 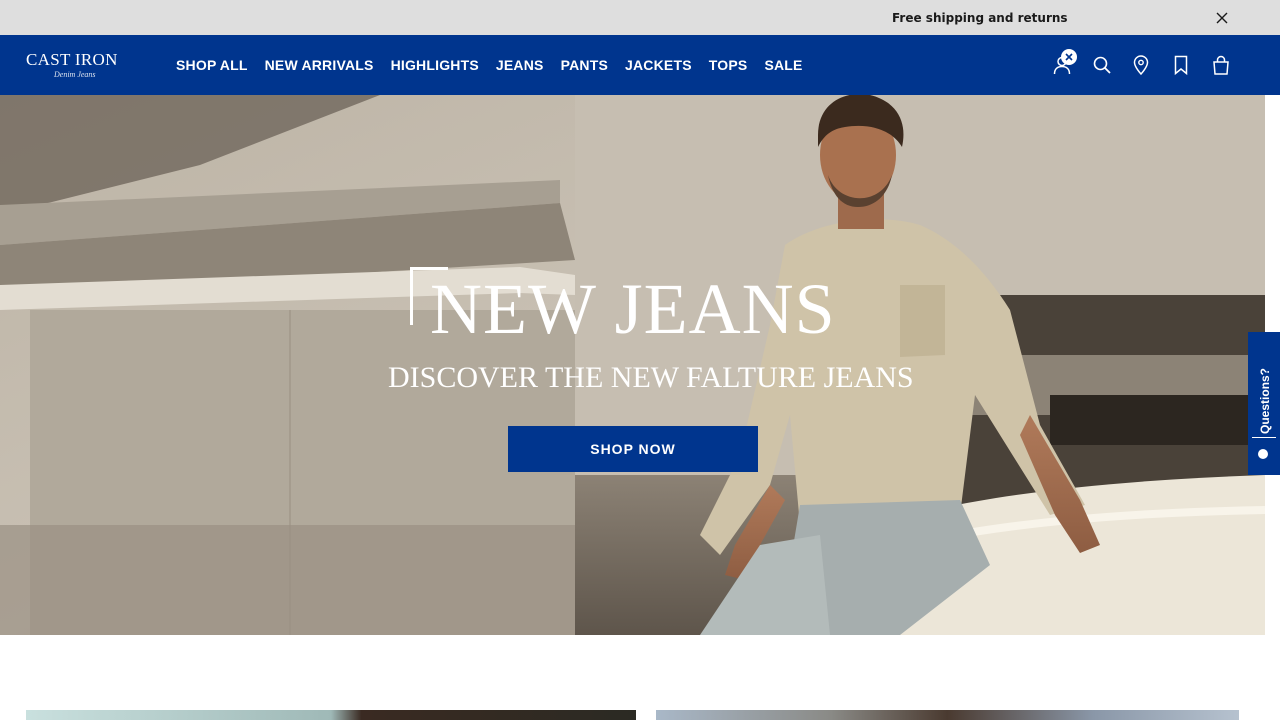 I want to click on logo-tagline: Denim Jeans, so click(x=75, y=74).